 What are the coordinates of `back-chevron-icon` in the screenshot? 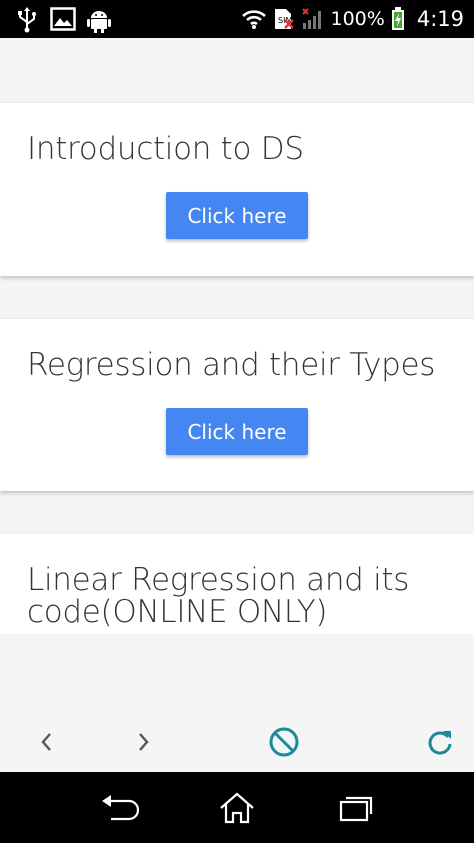 It's located at (47, 742).